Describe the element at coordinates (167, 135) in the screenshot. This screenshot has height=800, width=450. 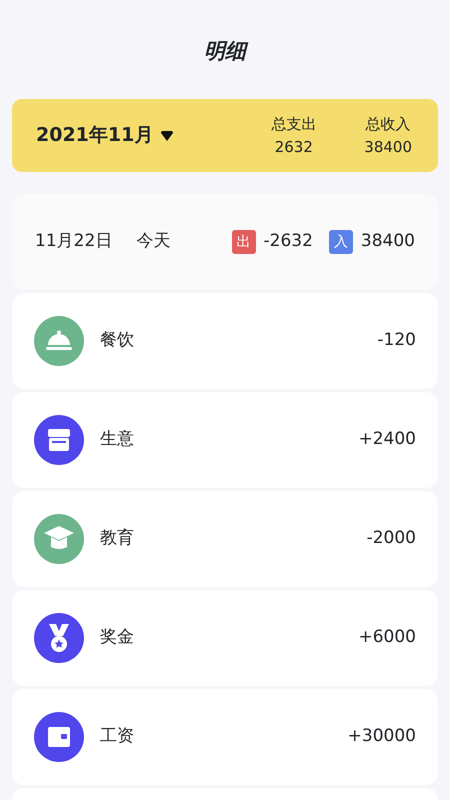
I see `dropdown-icon` at that location.